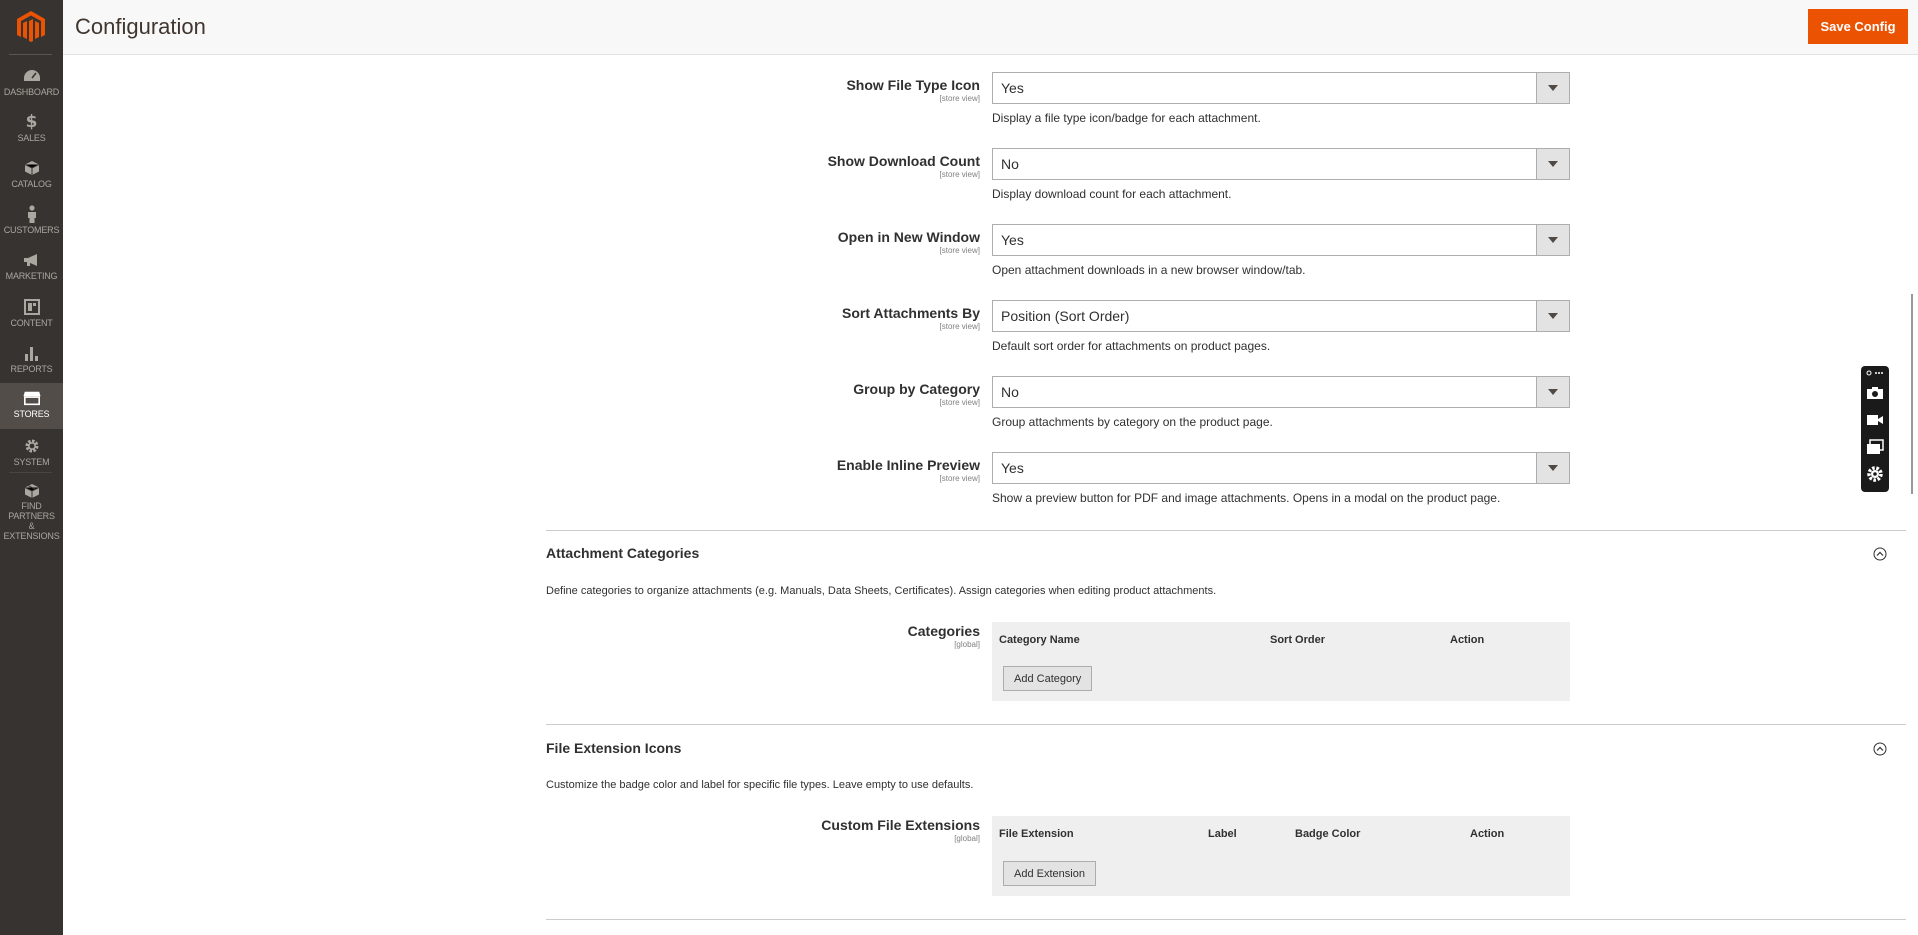 The width and height of the screenshot is (1918, 935). I want to click on nav-label: CATALOG, so click(31, 184).